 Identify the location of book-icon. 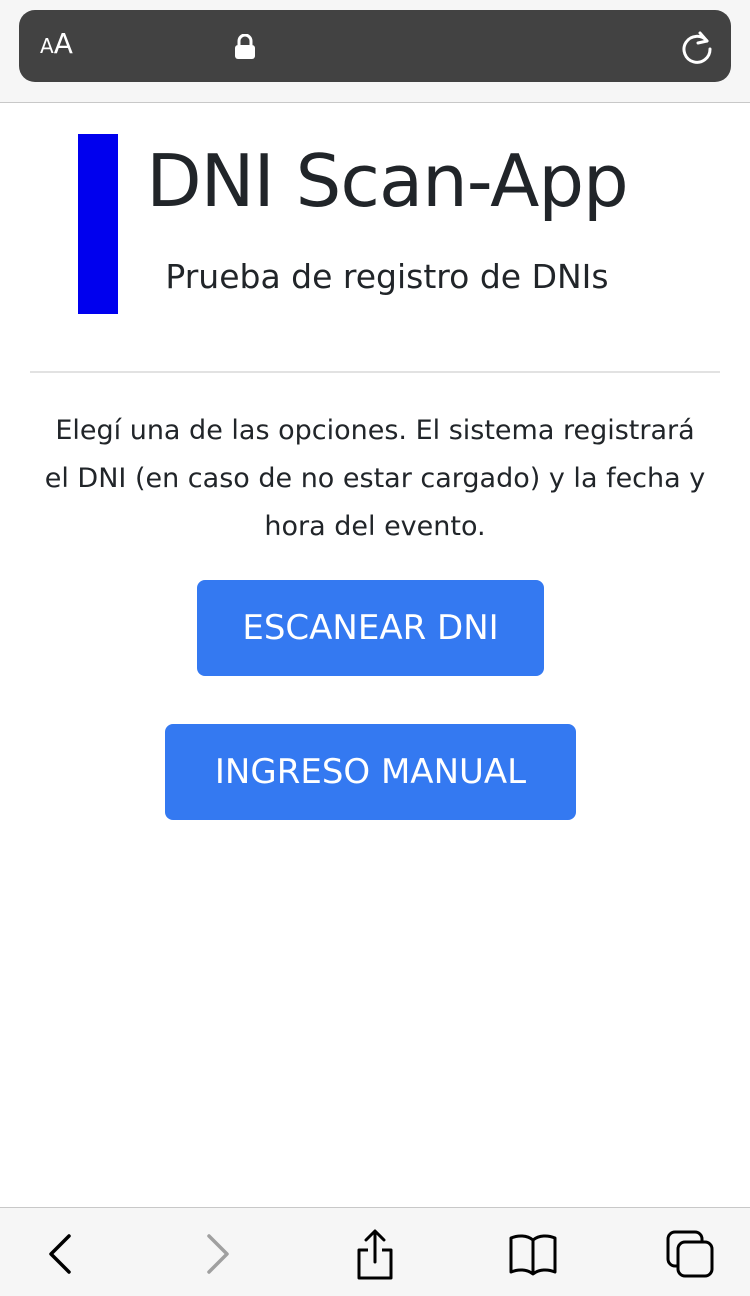
(533, 1254).